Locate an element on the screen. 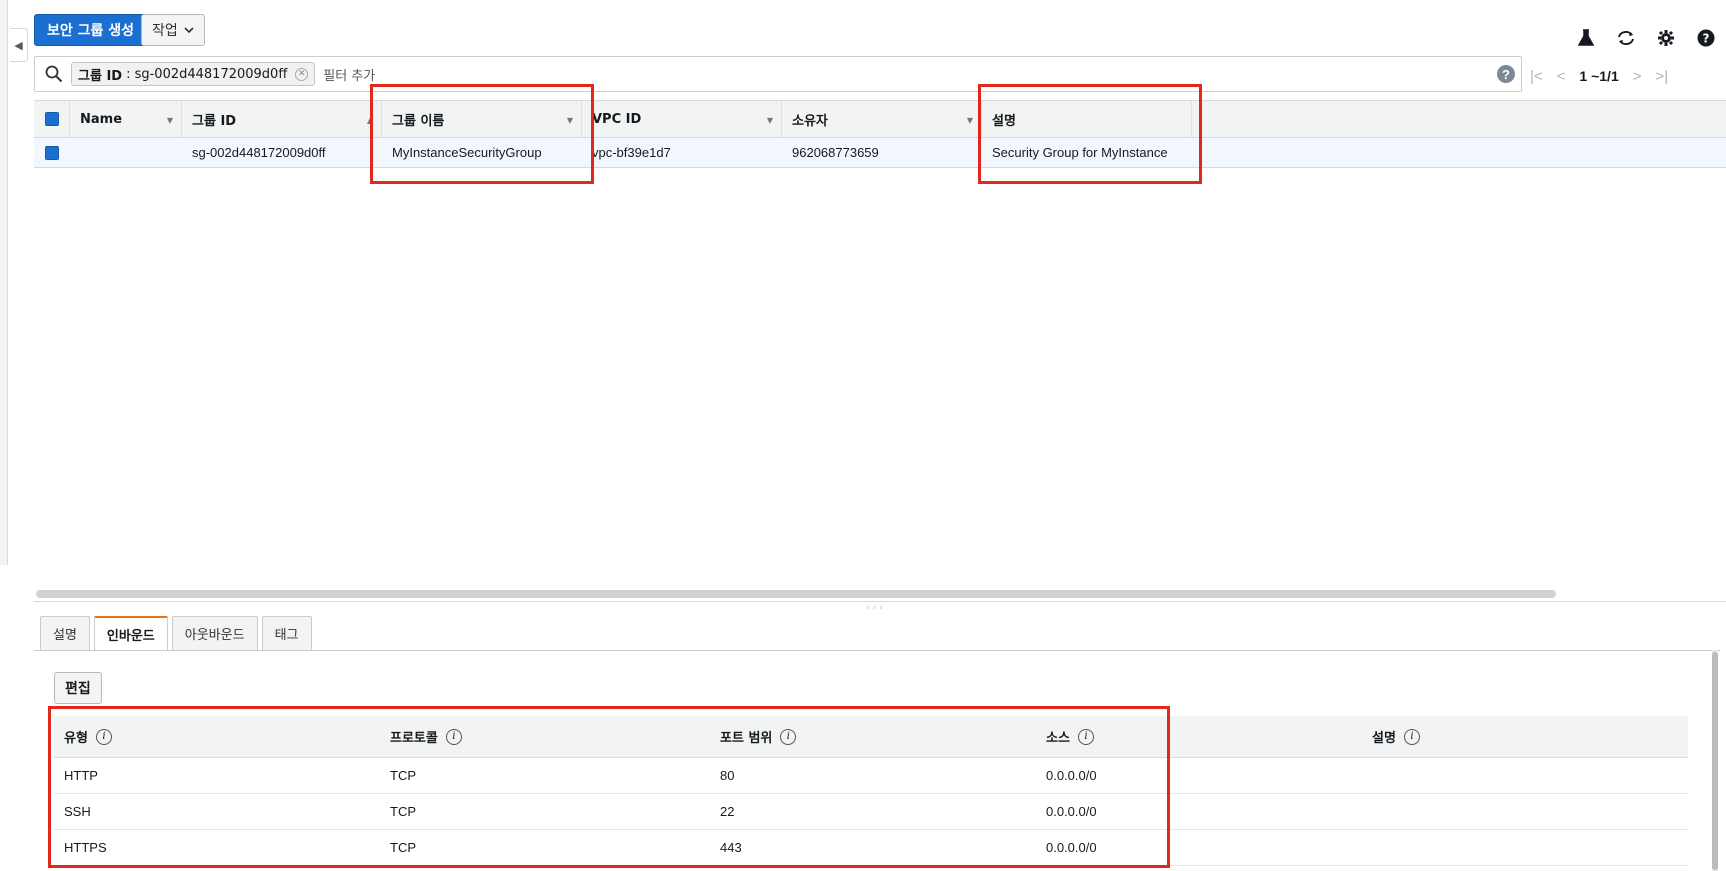  pagination: |< < 1 ~1/1 > >| is located at coordinates (1625, 76).